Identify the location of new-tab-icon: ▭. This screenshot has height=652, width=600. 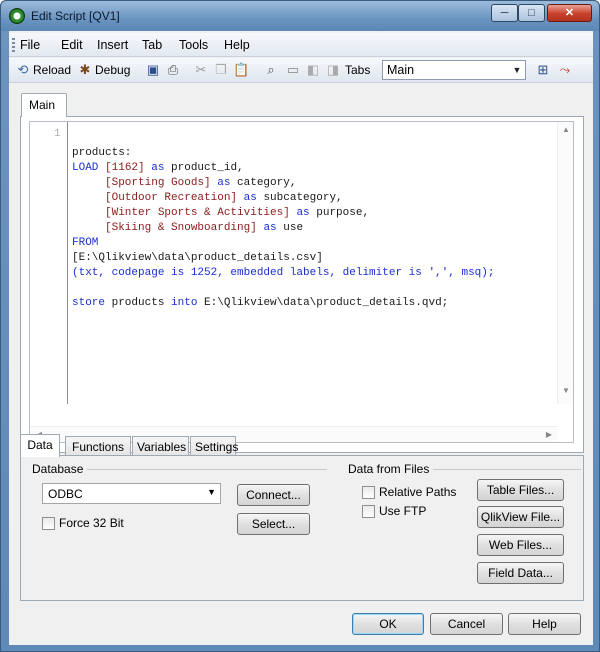
(293, 70).